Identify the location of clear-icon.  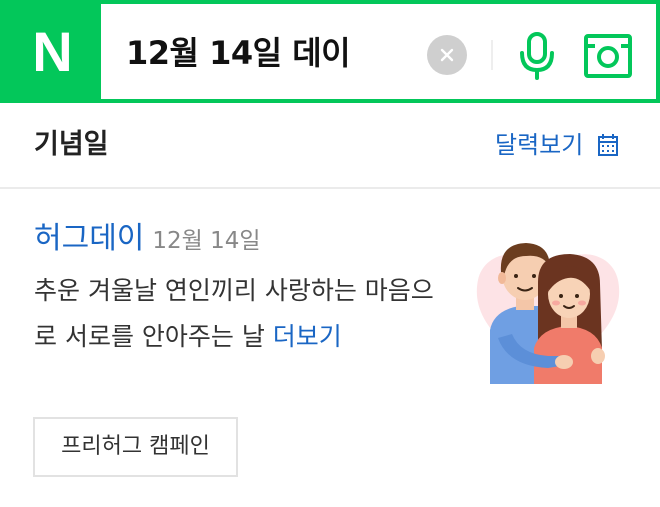
(447, 55).